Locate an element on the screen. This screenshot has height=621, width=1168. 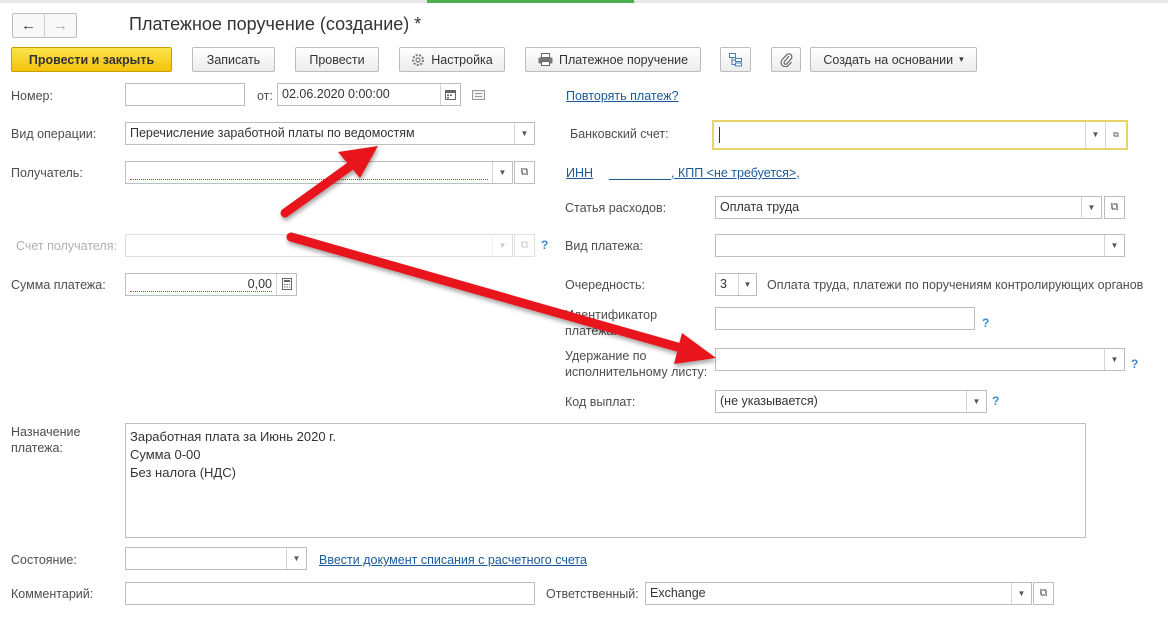
responsible-label: Ответственный: is located at coordinates (592, 594).